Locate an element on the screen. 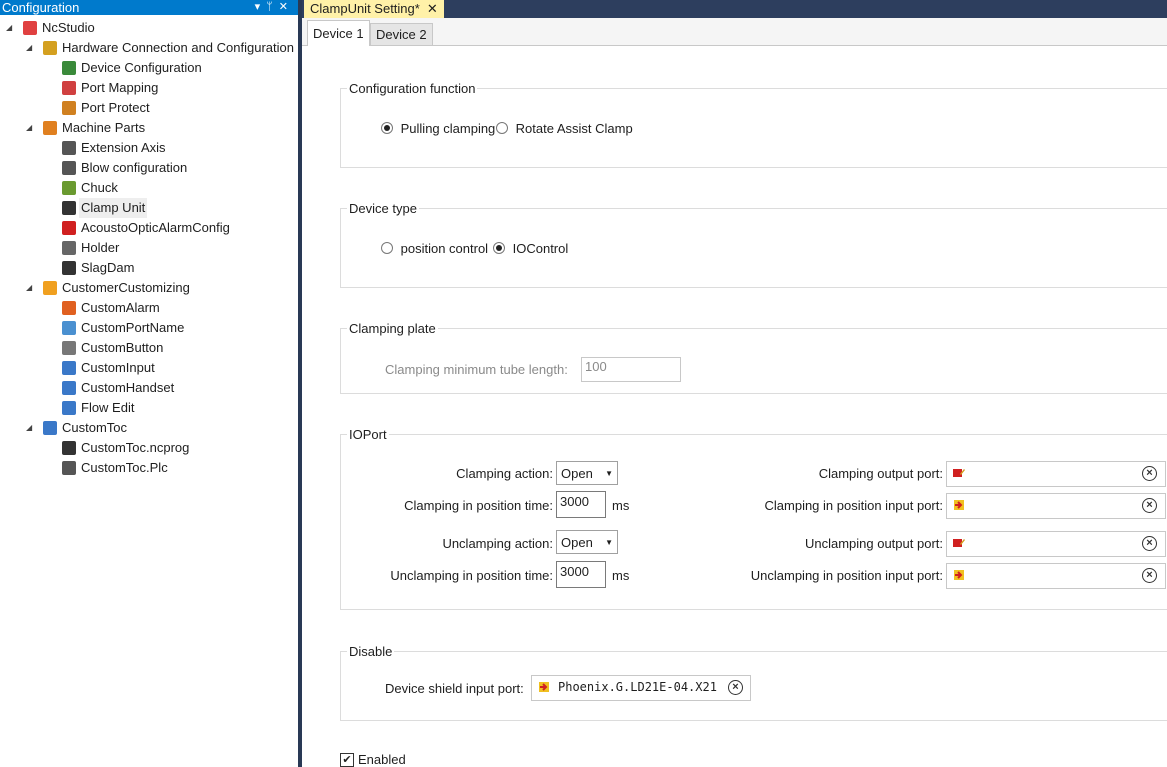 The image size is (1167, 767). tree-item-label: Chuck is located at coordinates (99, 187).